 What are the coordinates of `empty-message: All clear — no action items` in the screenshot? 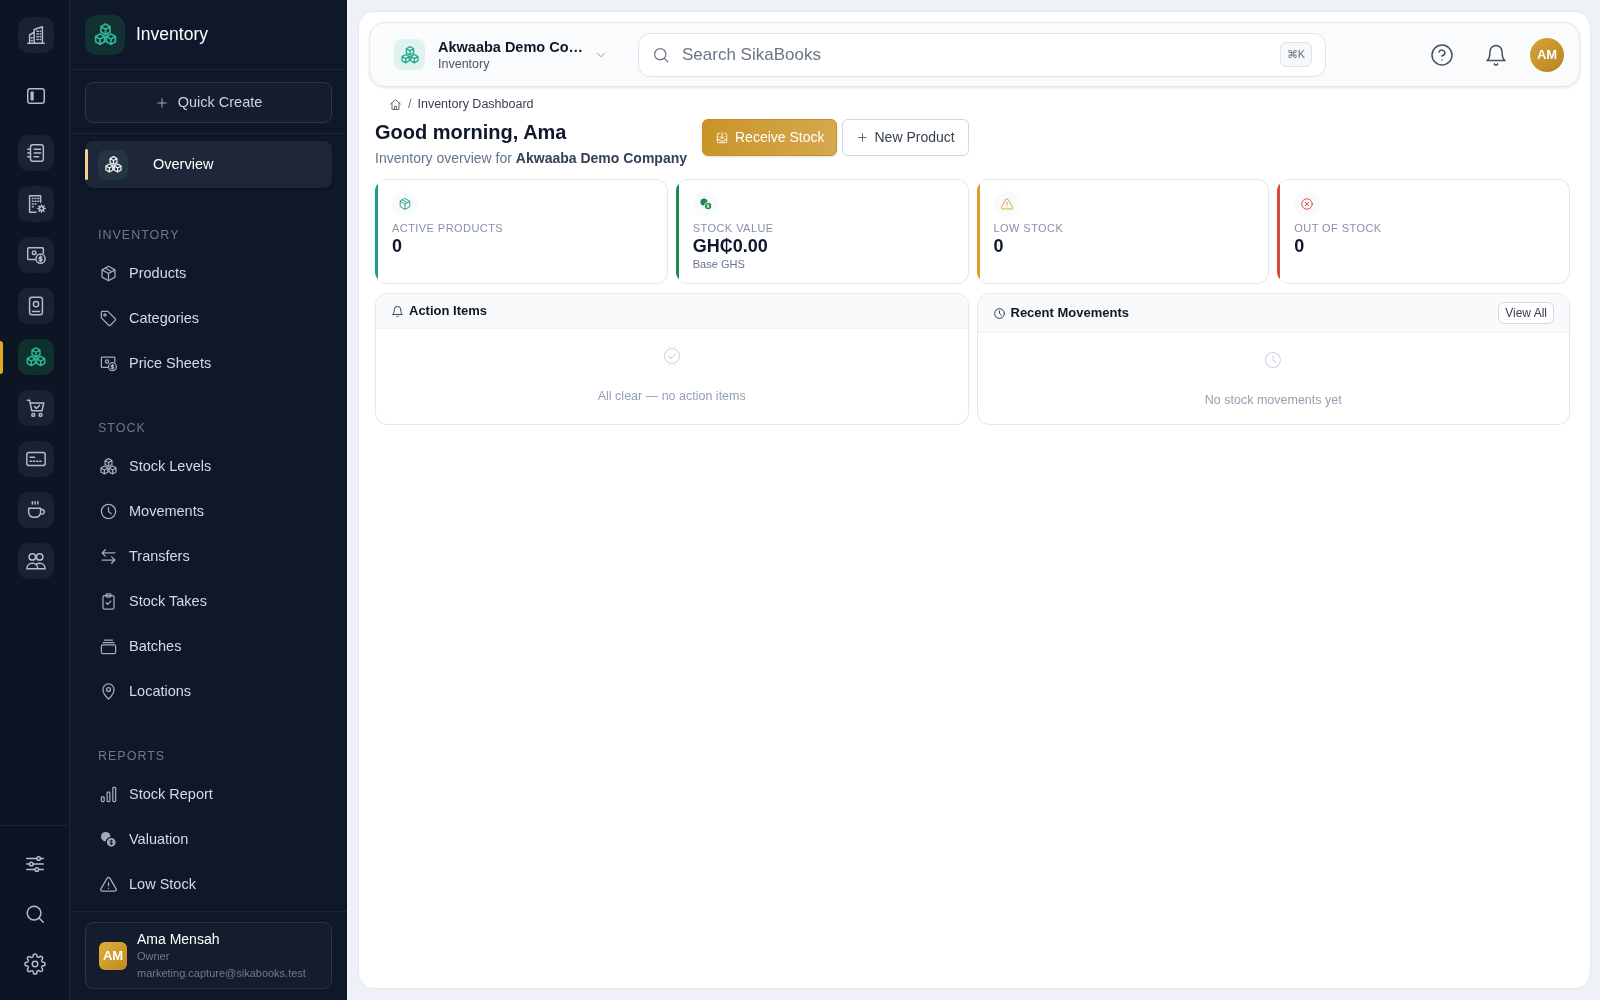 It's located at (671, 396).